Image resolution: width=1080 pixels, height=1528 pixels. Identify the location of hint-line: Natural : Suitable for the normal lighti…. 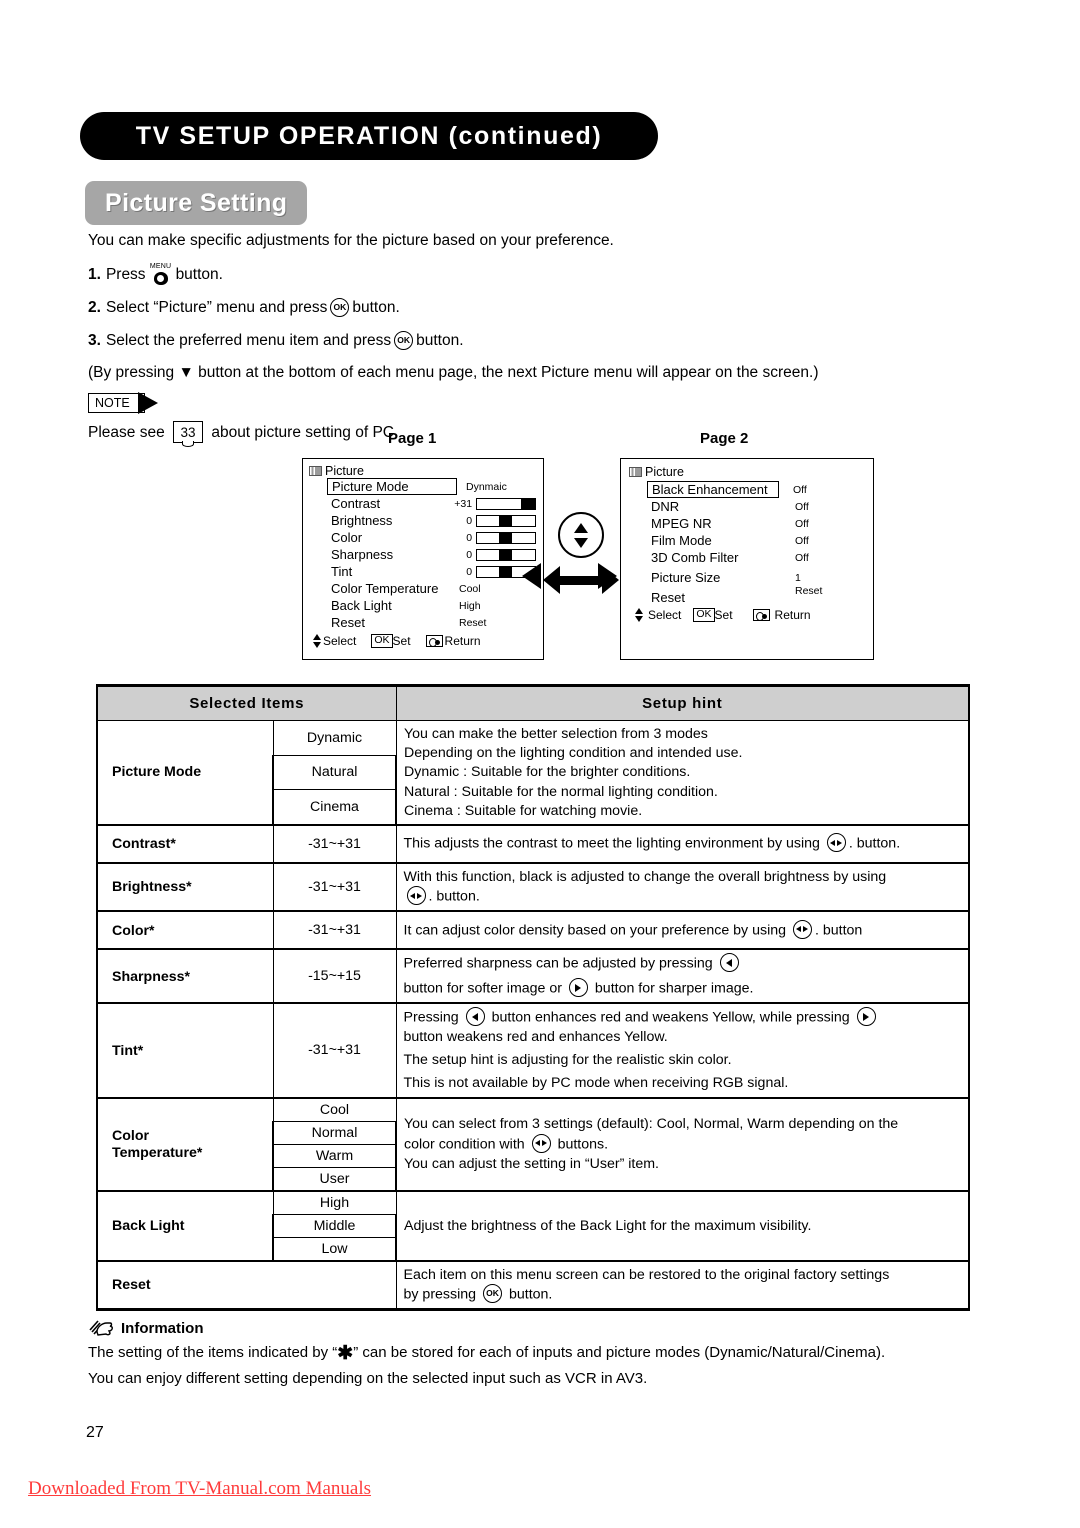
(561, 791).